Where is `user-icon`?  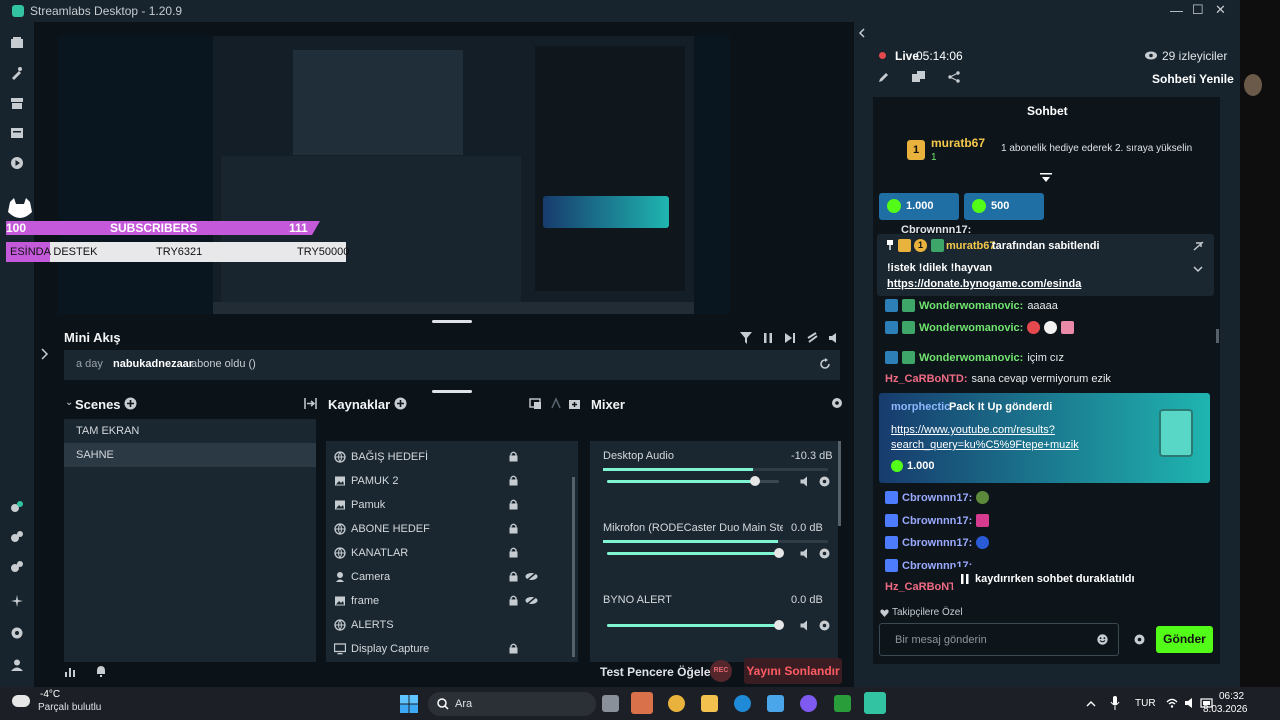
user-icon is located at coordinates (17, 665).